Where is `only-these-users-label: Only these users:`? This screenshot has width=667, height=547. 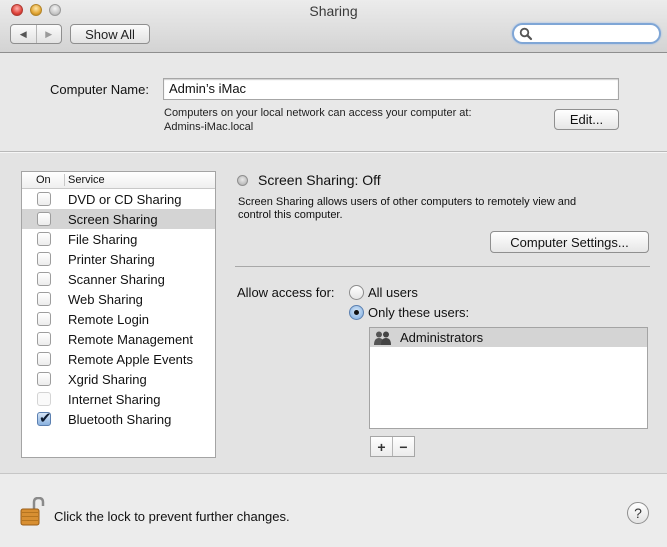 only-these-users-label: Only these users: is located at coordinates (418, 312).